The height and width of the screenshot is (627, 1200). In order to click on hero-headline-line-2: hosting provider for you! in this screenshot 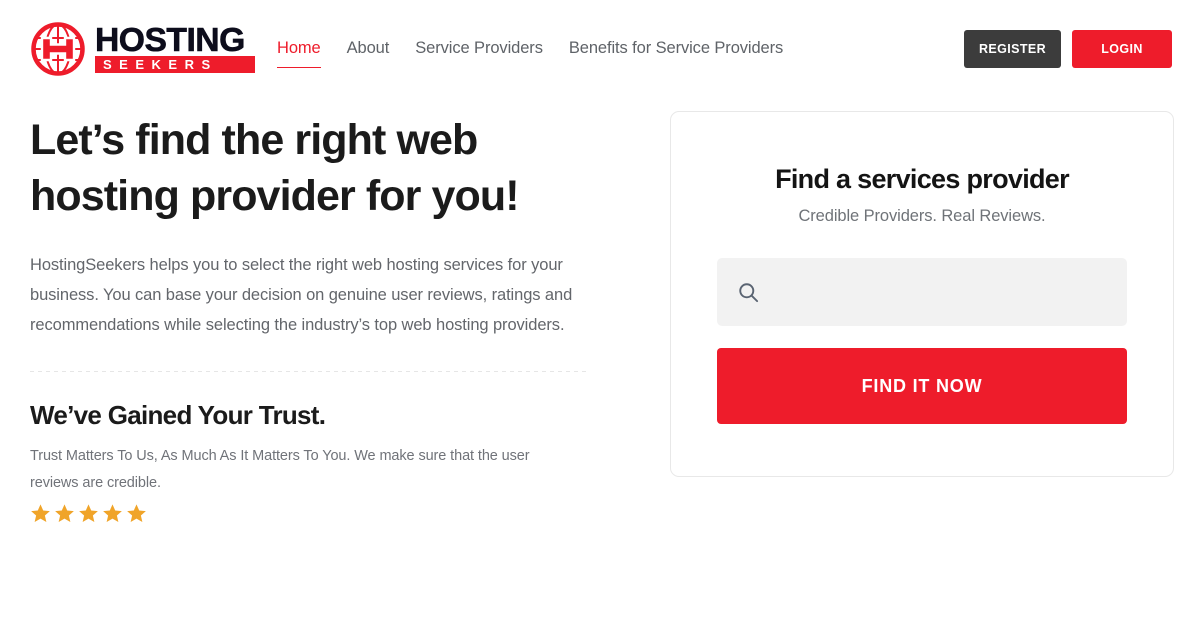, I will do `click(275, 196)`.